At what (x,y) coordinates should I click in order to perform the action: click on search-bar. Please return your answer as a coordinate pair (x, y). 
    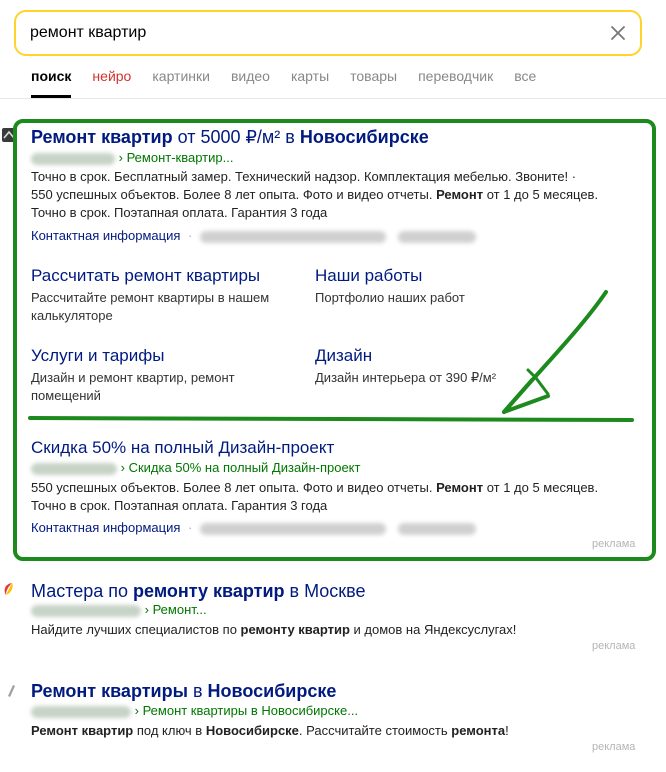
    Looking at the image, I should click on (328, 33).